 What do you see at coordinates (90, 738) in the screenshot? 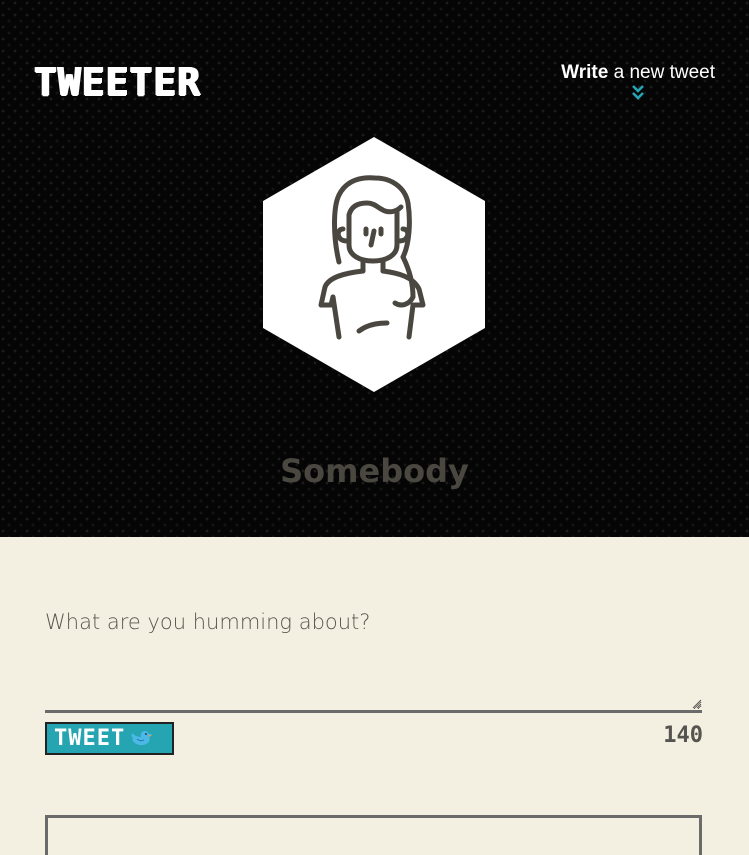
I see `tweet-button-label: TWEET` at bounding box center [90, 738].